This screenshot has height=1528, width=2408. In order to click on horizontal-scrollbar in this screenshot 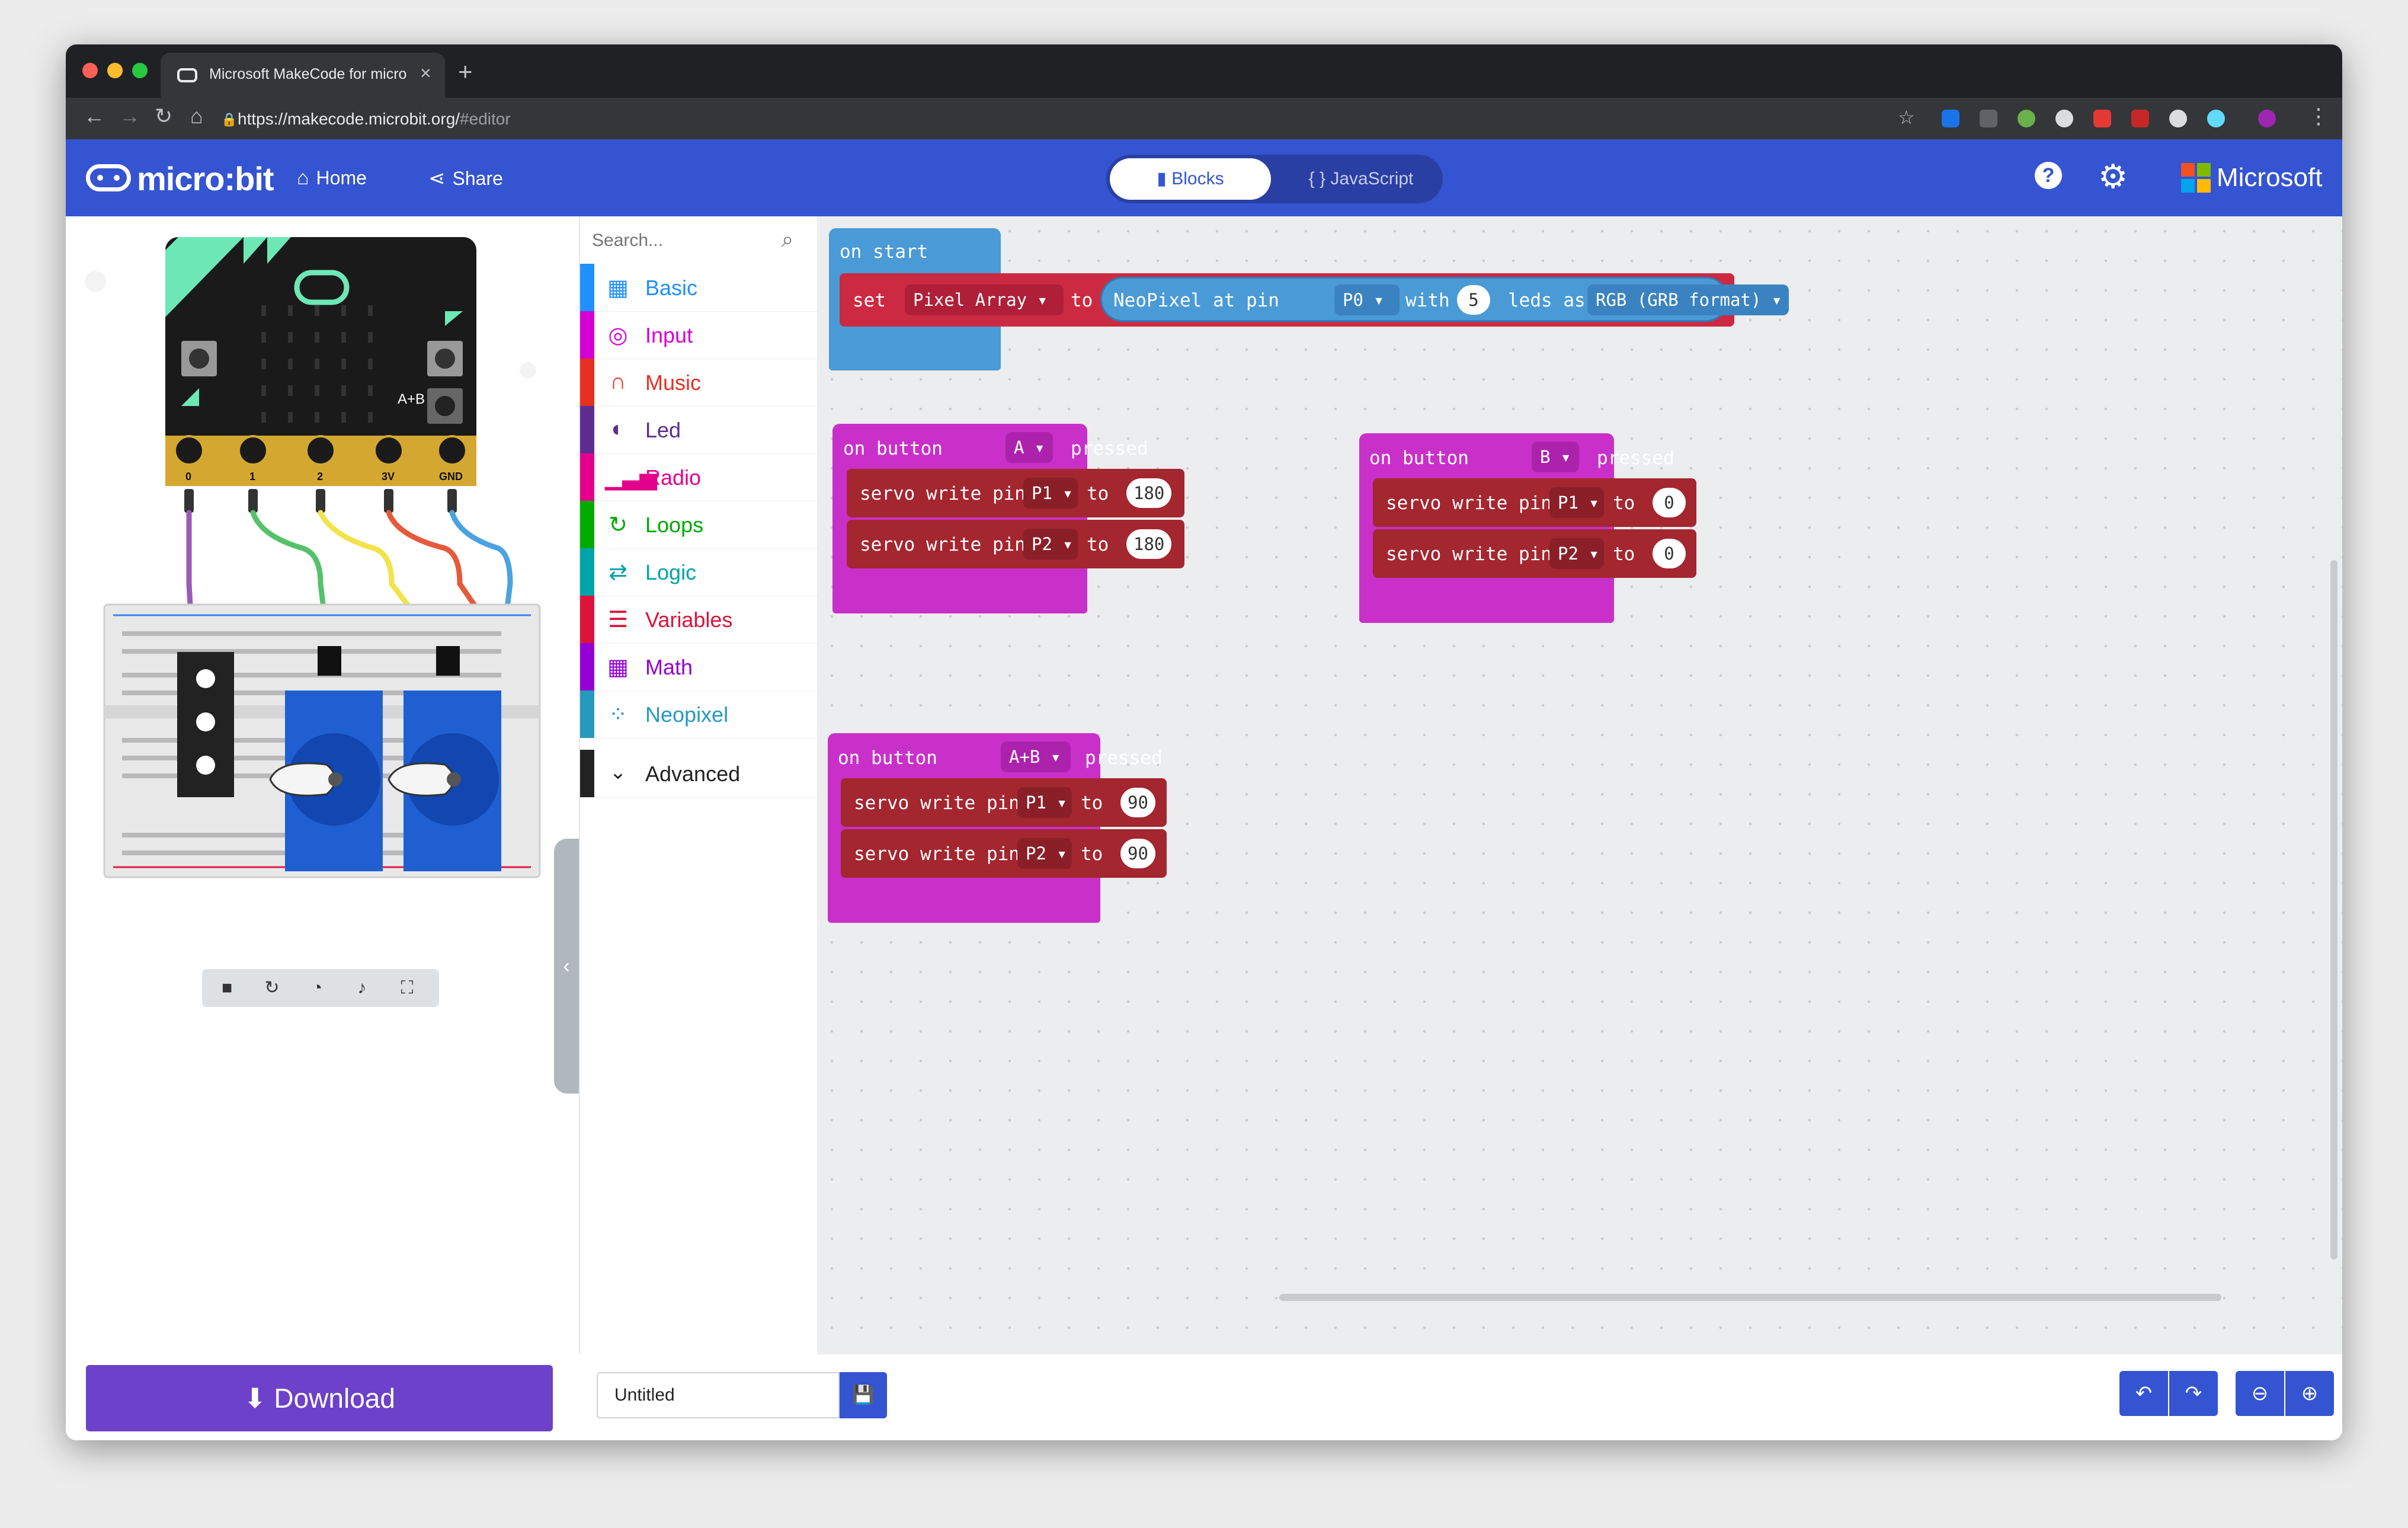, I will do `click(1750, 1297)`.